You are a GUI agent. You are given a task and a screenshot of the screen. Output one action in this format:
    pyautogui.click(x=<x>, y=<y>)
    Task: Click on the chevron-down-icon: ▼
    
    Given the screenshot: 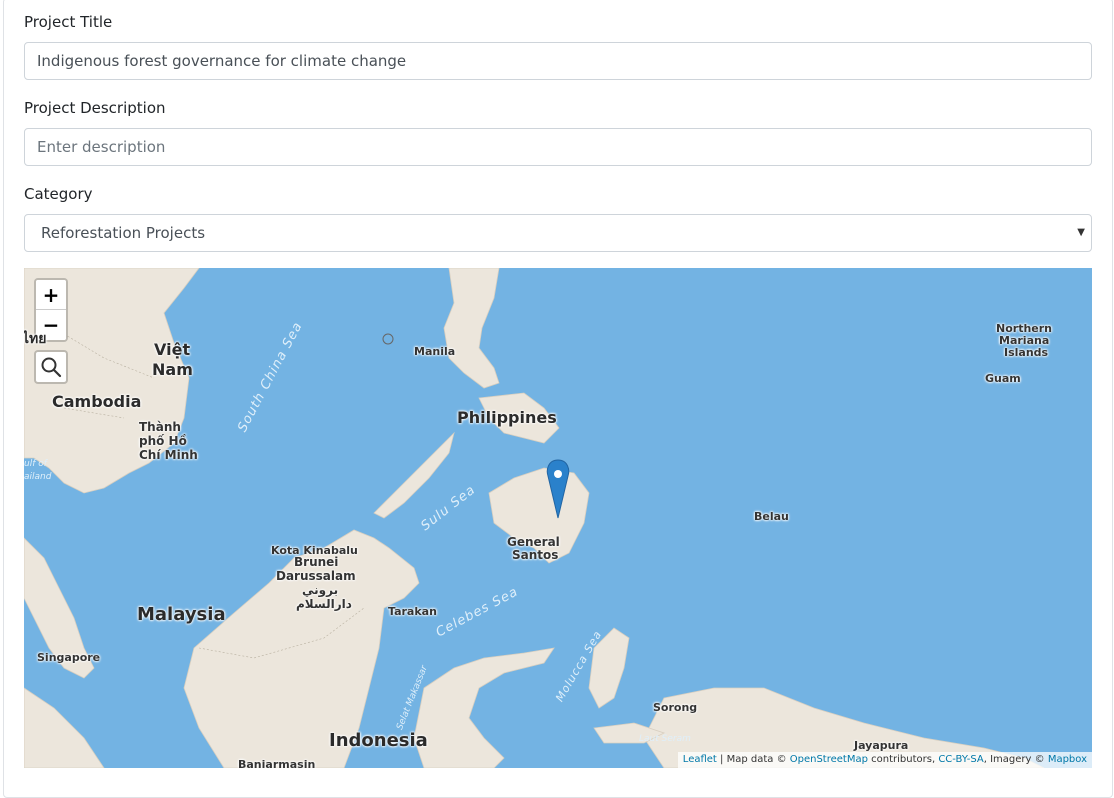 What is the action you would take?
    pyautogui.click(x=1081, y=232)
    